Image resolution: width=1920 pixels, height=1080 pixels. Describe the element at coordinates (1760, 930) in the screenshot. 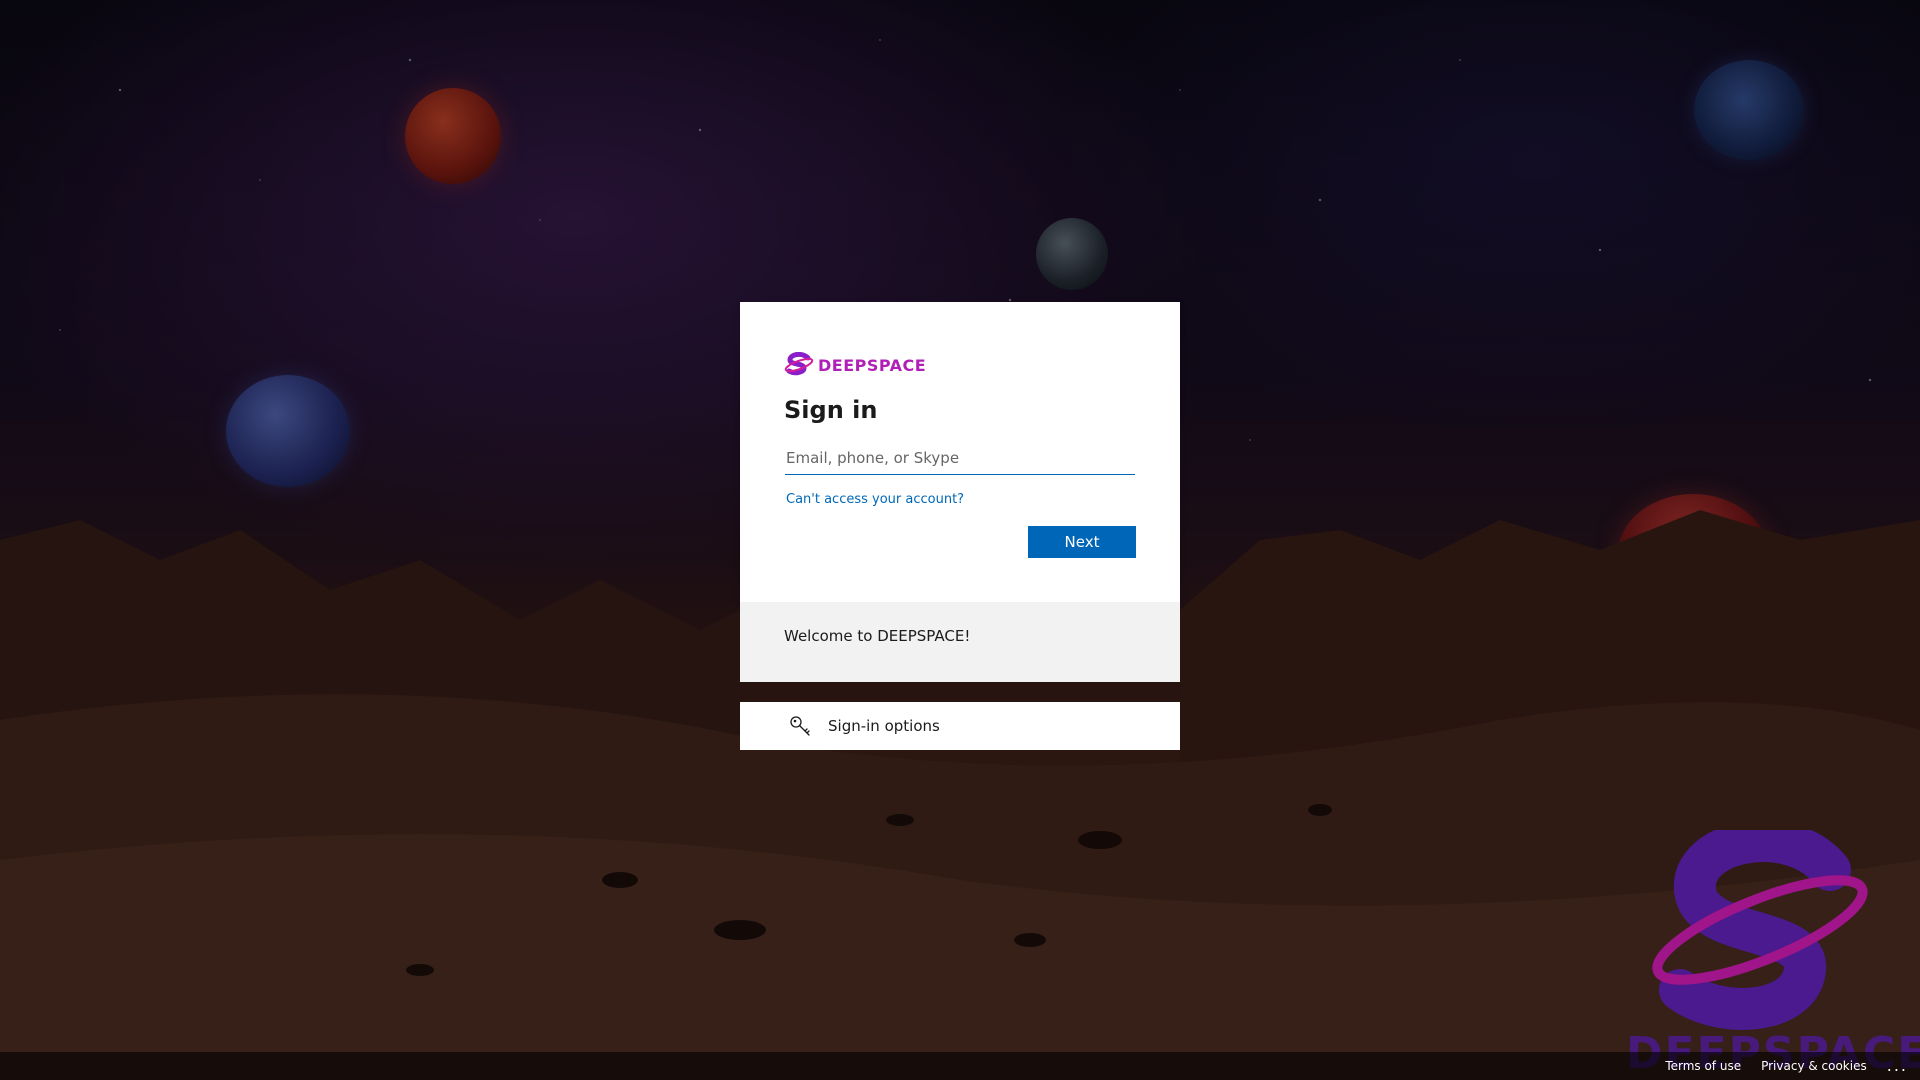

I see `deepspace-watermark-icon` at that location.